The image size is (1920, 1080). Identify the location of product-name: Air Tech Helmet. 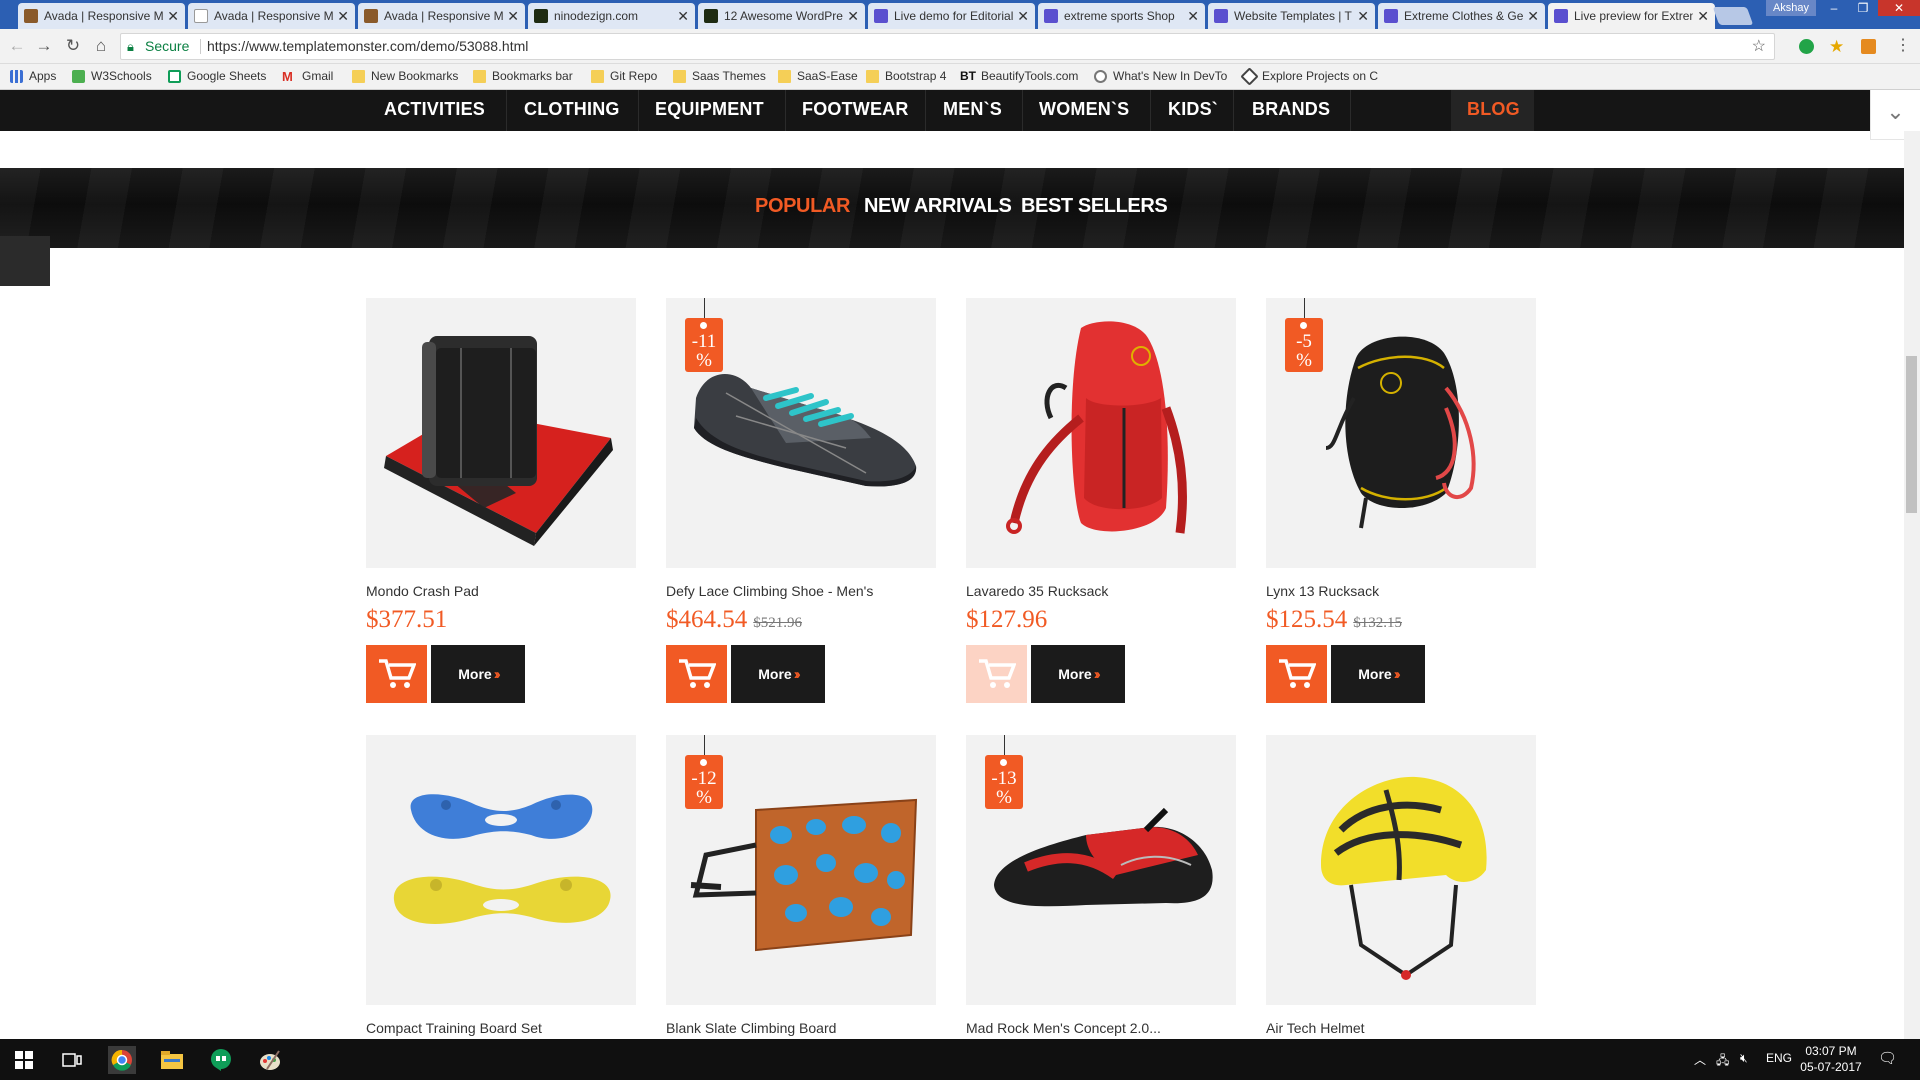
(1315, 1028).